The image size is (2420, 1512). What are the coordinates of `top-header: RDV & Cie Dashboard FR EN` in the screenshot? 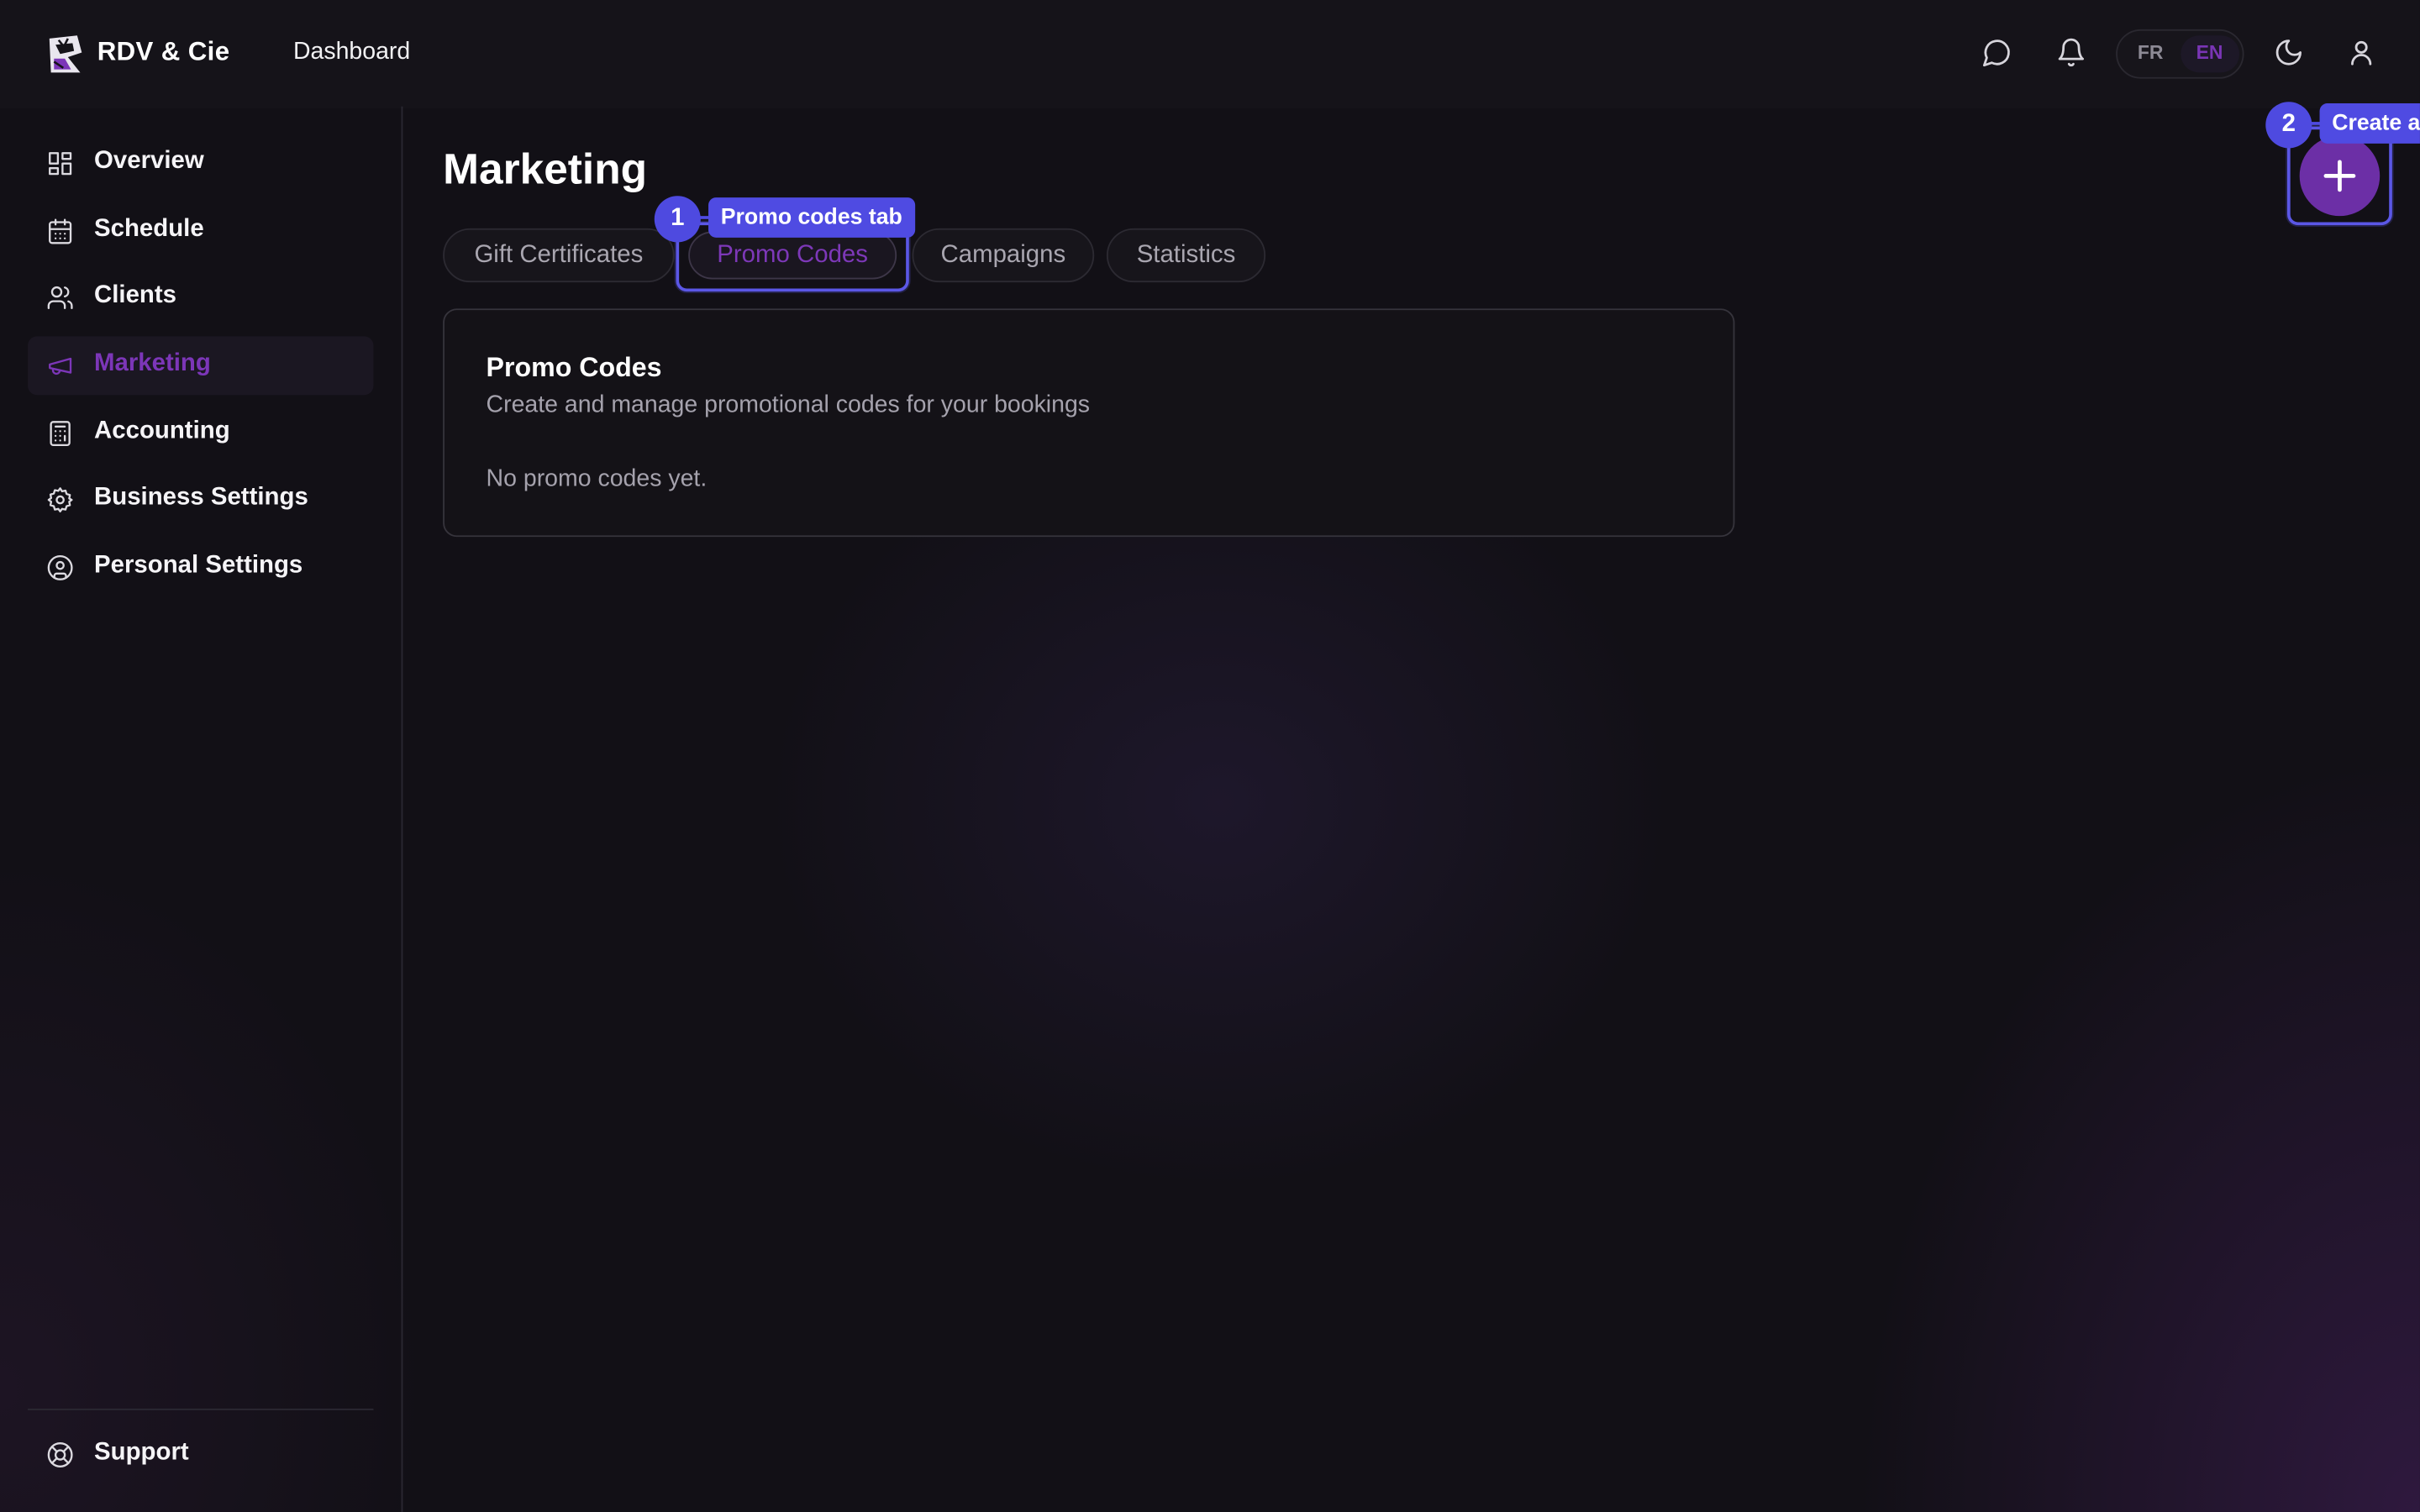 It's located at (1210, 53).